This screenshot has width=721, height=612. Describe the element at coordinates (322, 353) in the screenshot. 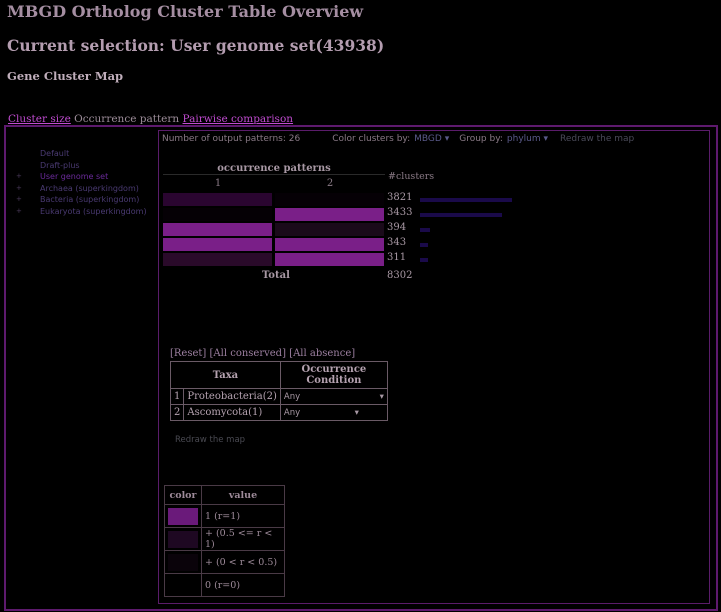

I see `all-absence-link: [All absence]` at that location.